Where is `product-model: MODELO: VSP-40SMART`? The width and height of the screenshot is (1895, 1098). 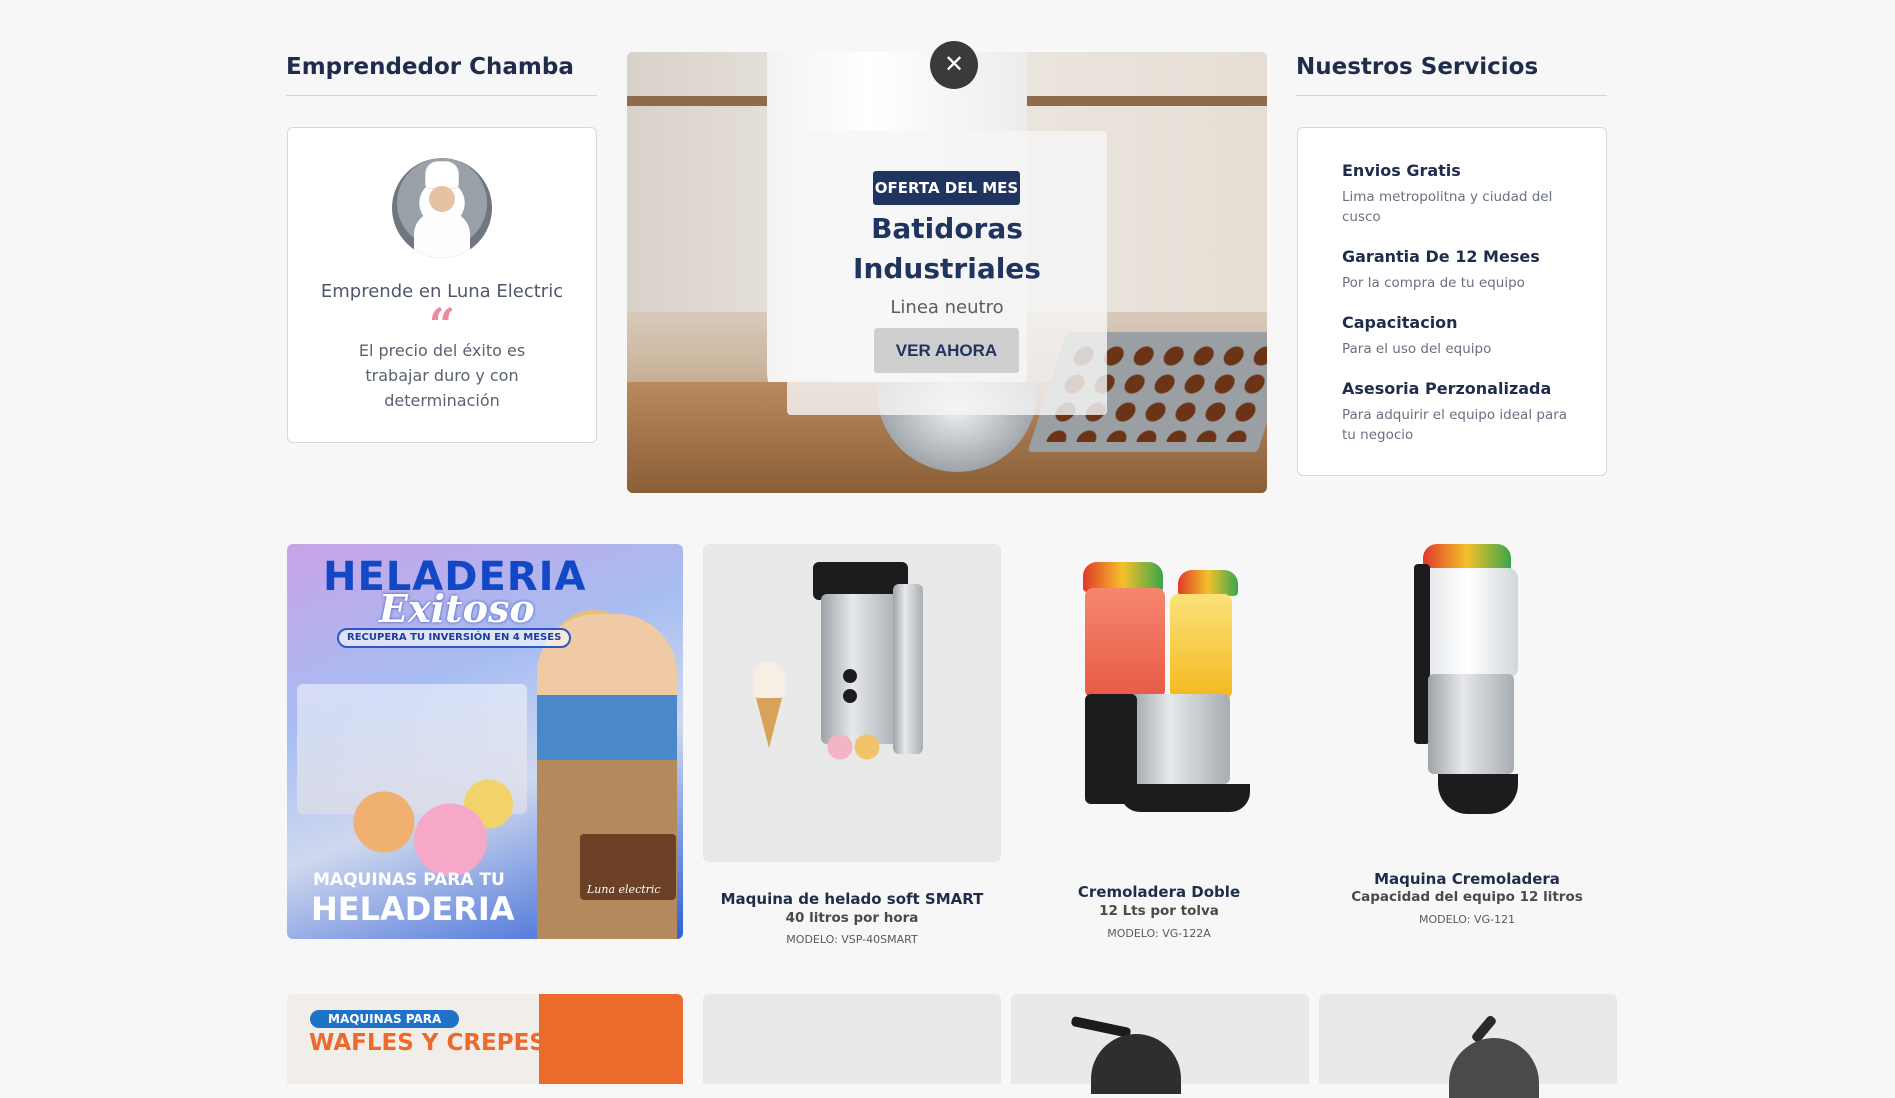 product-model: MODELO: VSP-40SMART is located at coordinates (852, 939).